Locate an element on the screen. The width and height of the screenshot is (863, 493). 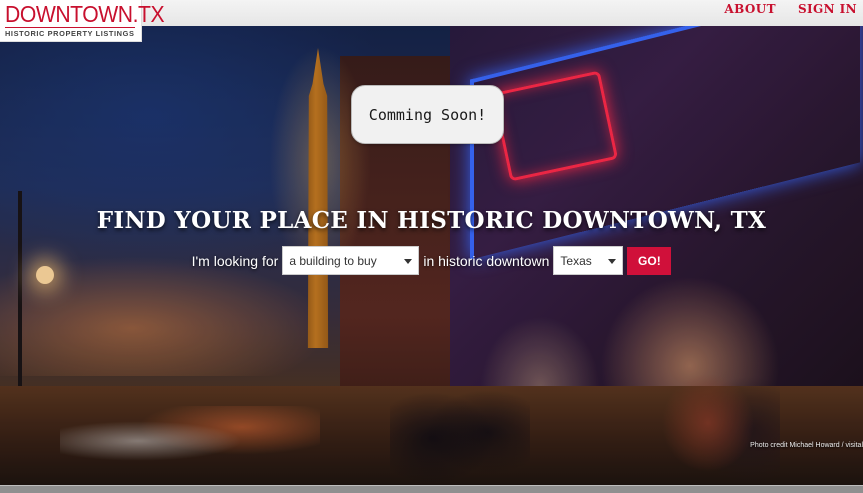
site-logo: DOWNTOWN.TX HISTORIC PROPERTY LISTINGS is located at coordinates (82, 21).